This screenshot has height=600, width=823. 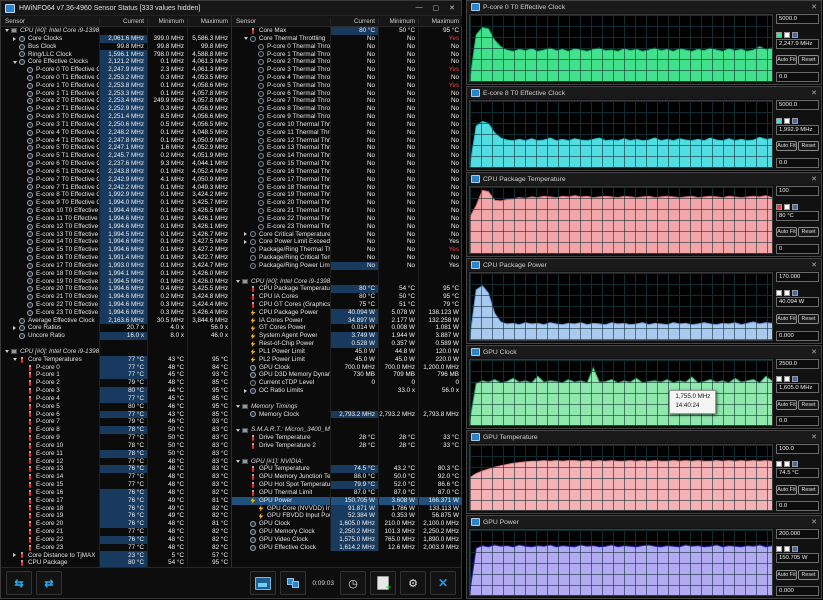 I want to click on sensor-row: P-core 6 77 °C 43 °C 85 °C, so click(x=116, y=414).